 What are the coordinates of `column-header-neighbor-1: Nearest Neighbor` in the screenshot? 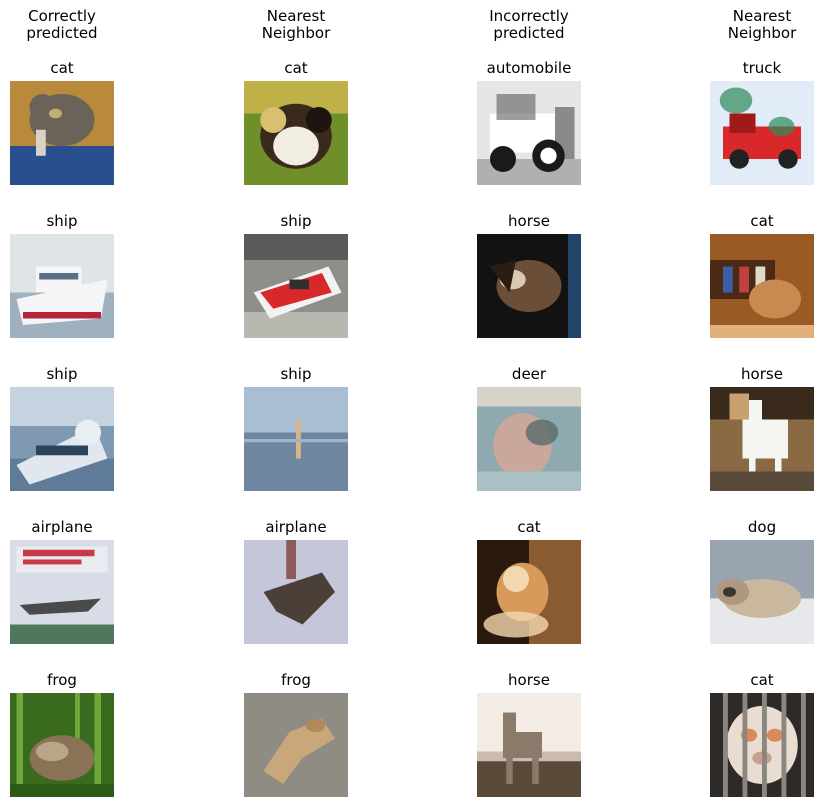 It's located at (296, 24).